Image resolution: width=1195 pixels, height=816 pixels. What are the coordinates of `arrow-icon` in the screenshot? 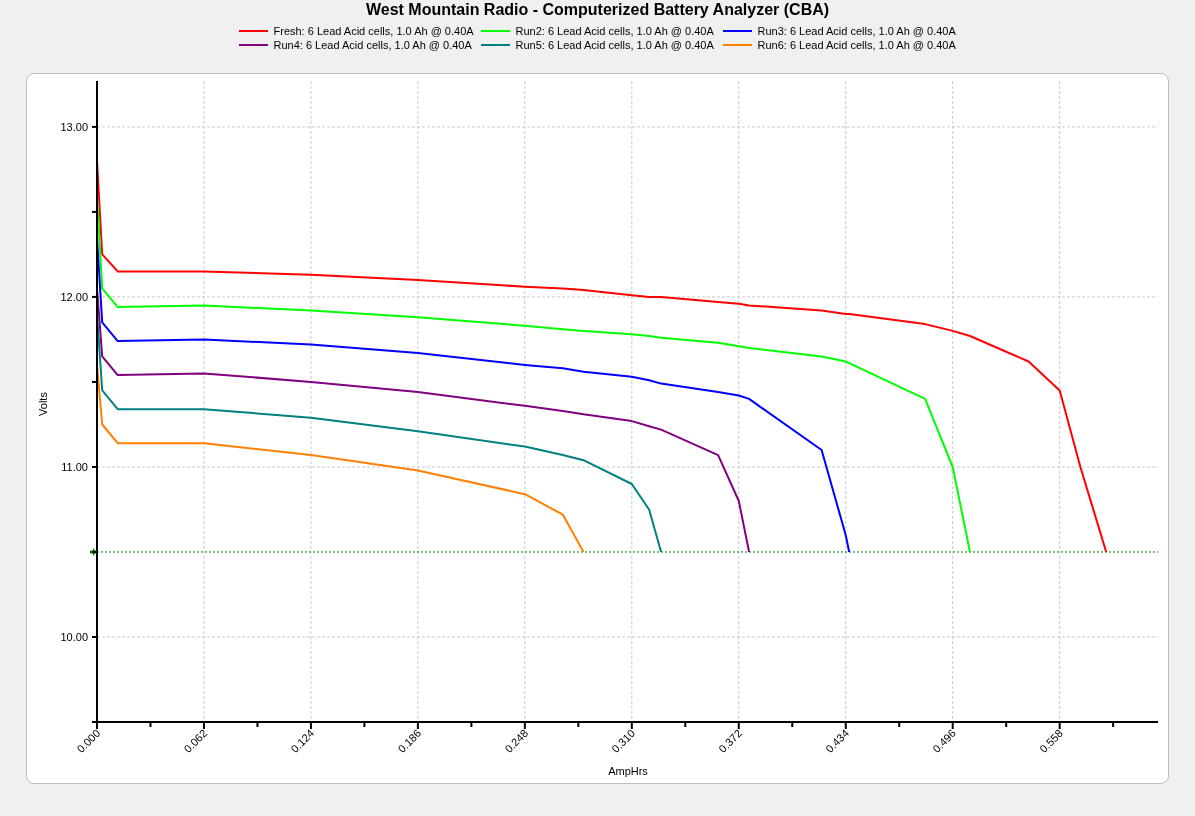 It's located at (93, 551).